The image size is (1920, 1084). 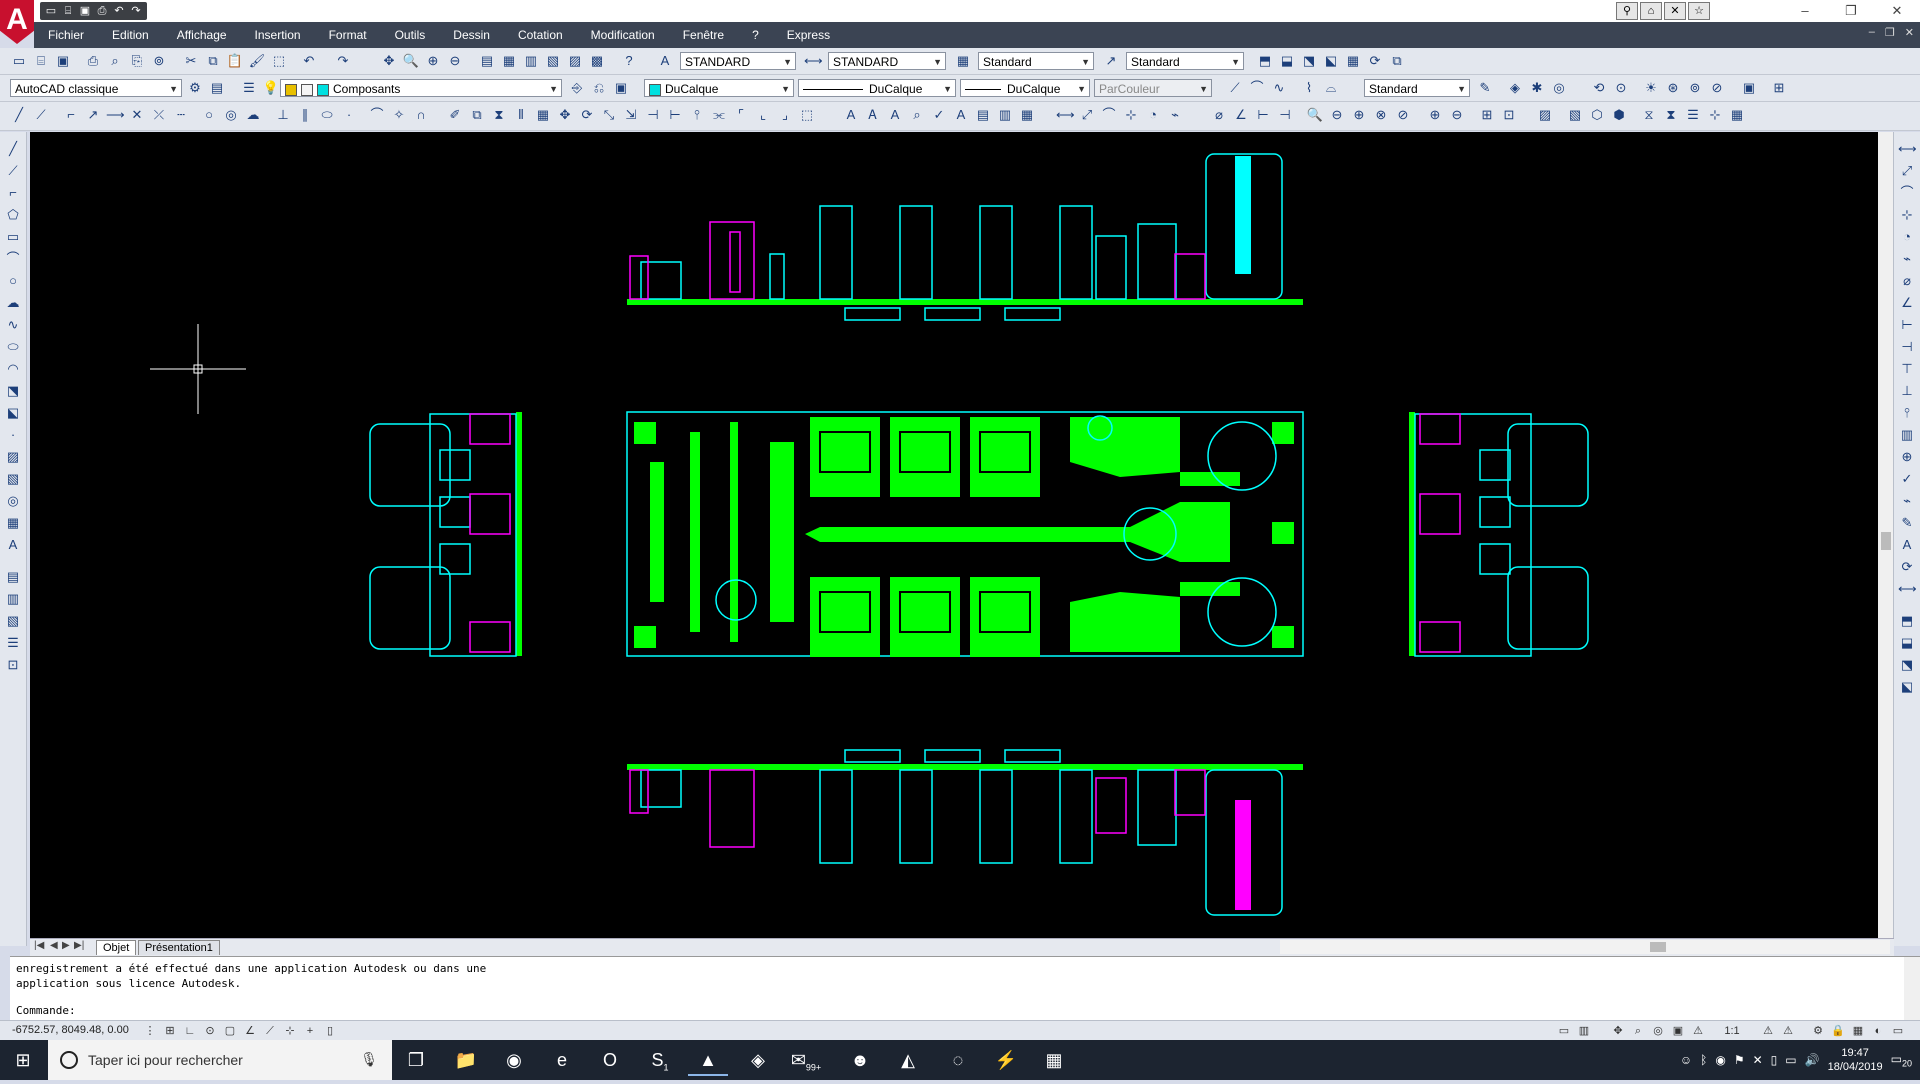 I want to click on layer-isolate-icon: ⊡, so click(x=13, y=665).